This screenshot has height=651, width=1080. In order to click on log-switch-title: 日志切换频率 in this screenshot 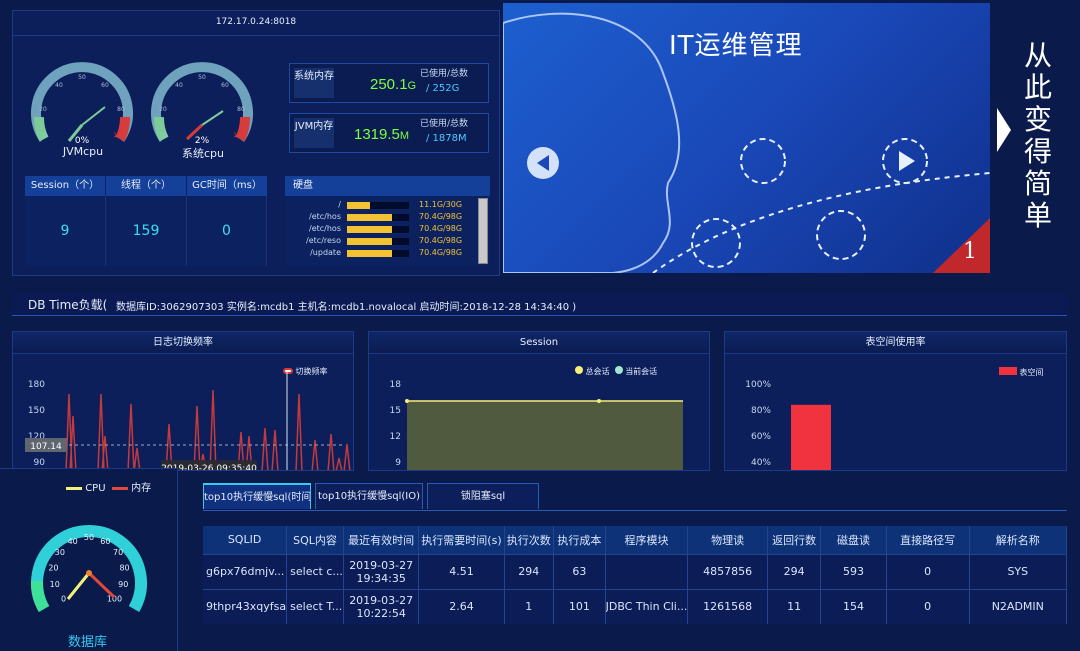, I will do `click(183, 343)`.